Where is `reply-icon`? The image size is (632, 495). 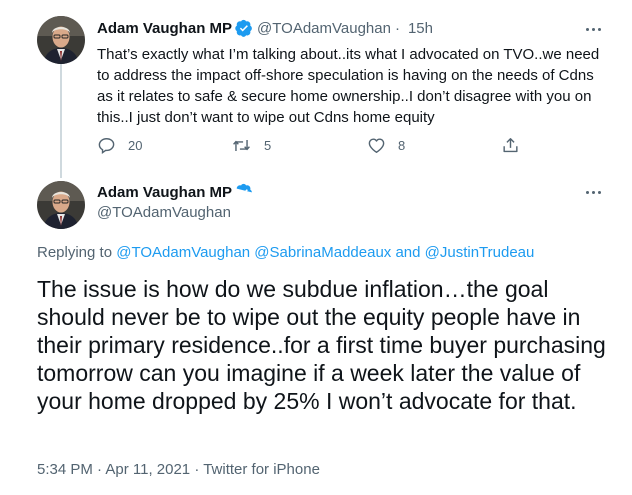 reply-icon is located at coordinates (106, 146).